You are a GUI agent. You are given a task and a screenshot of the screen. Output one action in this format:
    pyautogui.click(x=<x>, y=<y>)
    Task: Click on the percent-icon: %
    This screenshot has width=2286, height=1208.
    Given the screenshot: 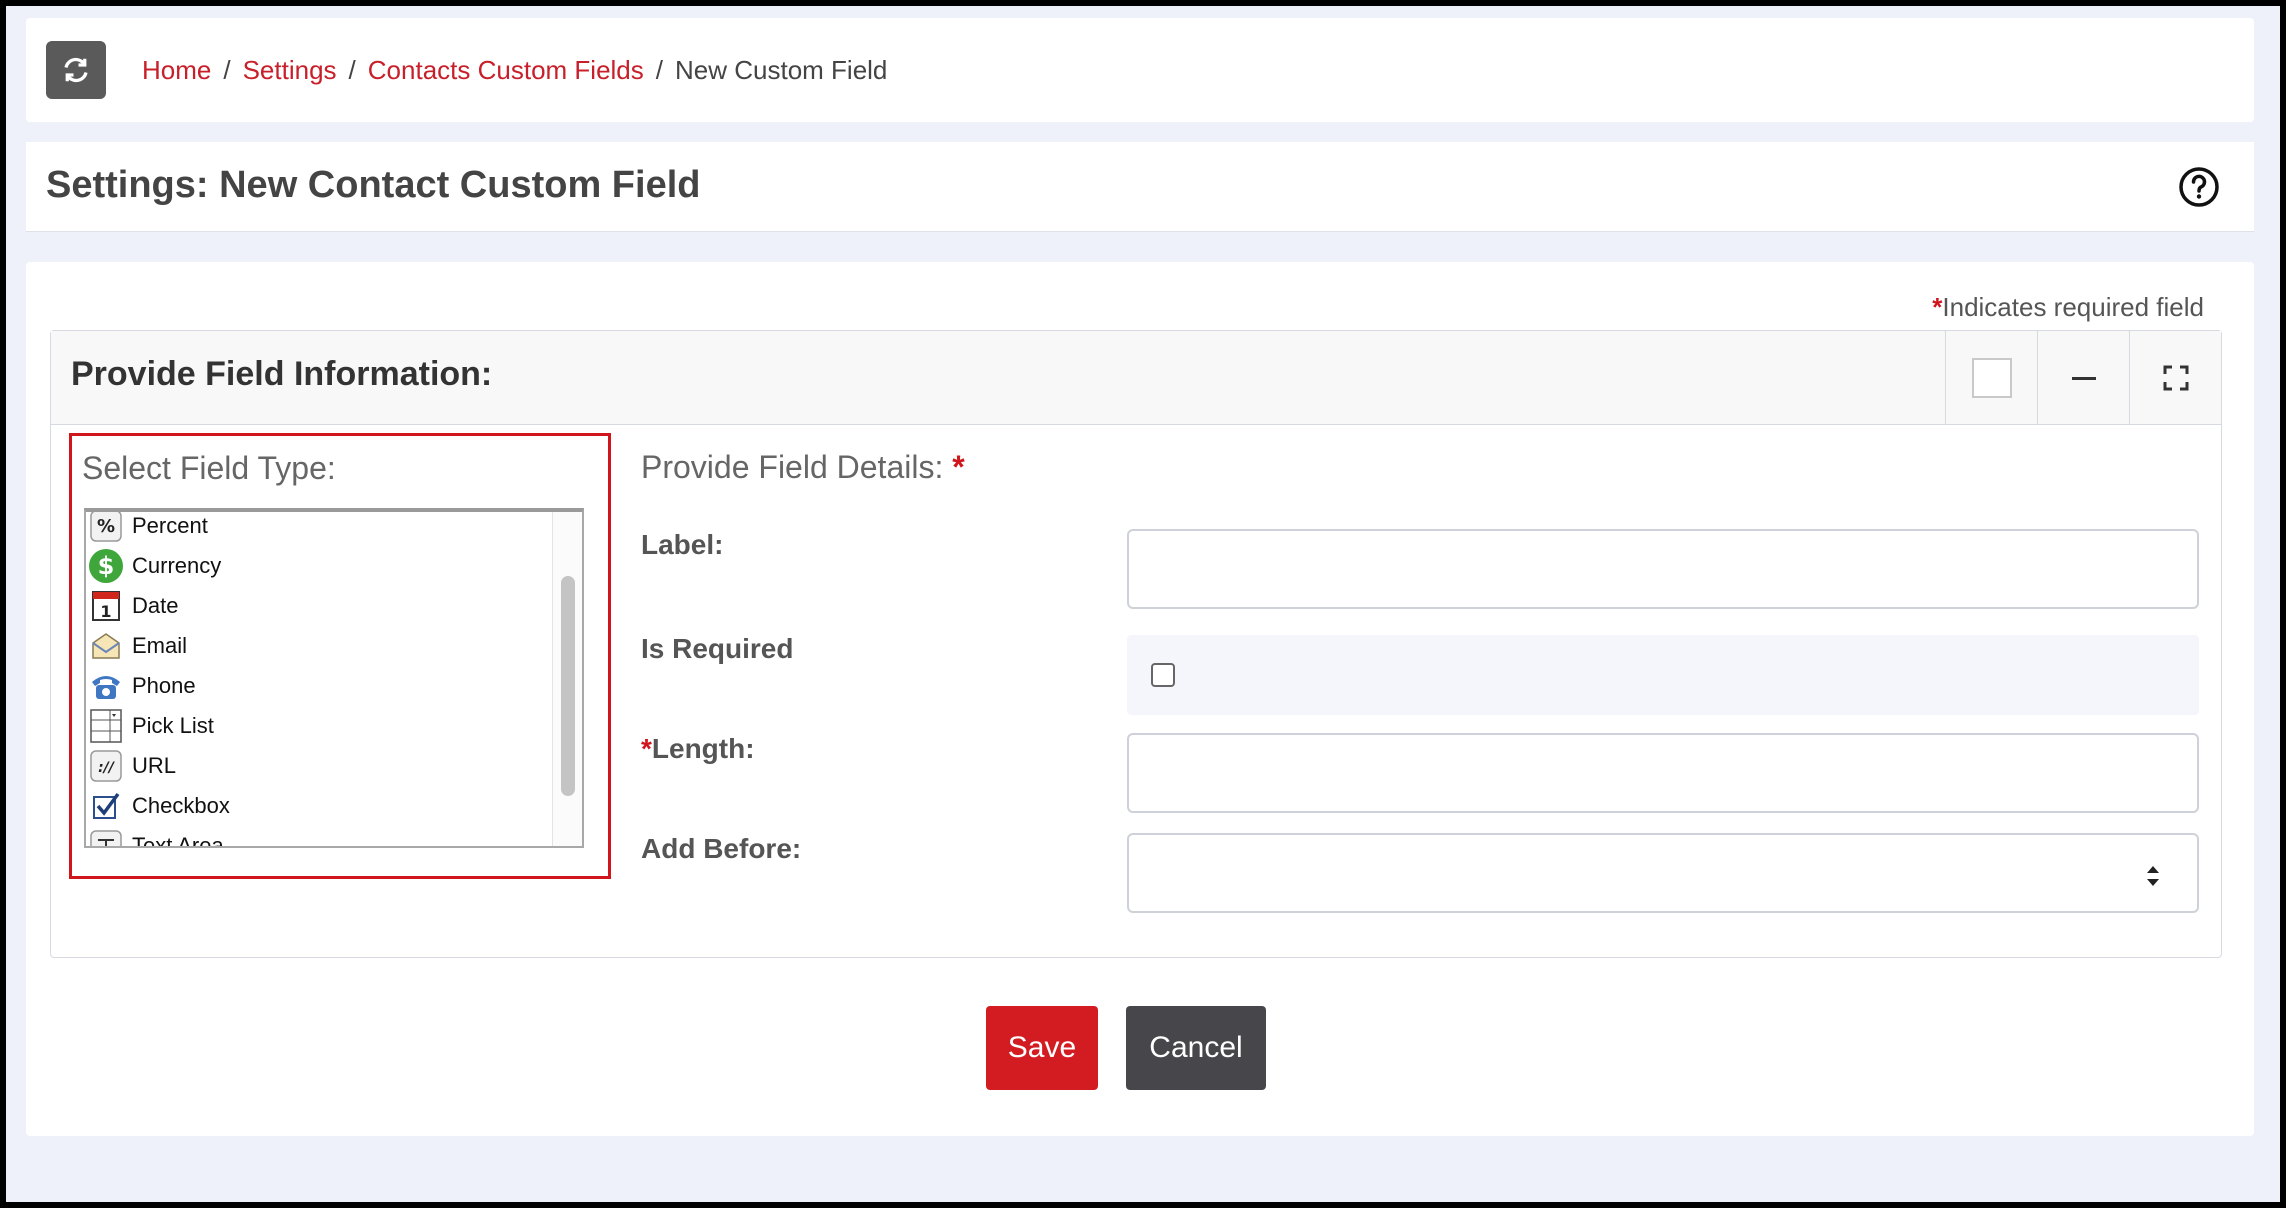 What is the action you would take?
    pyautogui.click(x=106, y=528)
    